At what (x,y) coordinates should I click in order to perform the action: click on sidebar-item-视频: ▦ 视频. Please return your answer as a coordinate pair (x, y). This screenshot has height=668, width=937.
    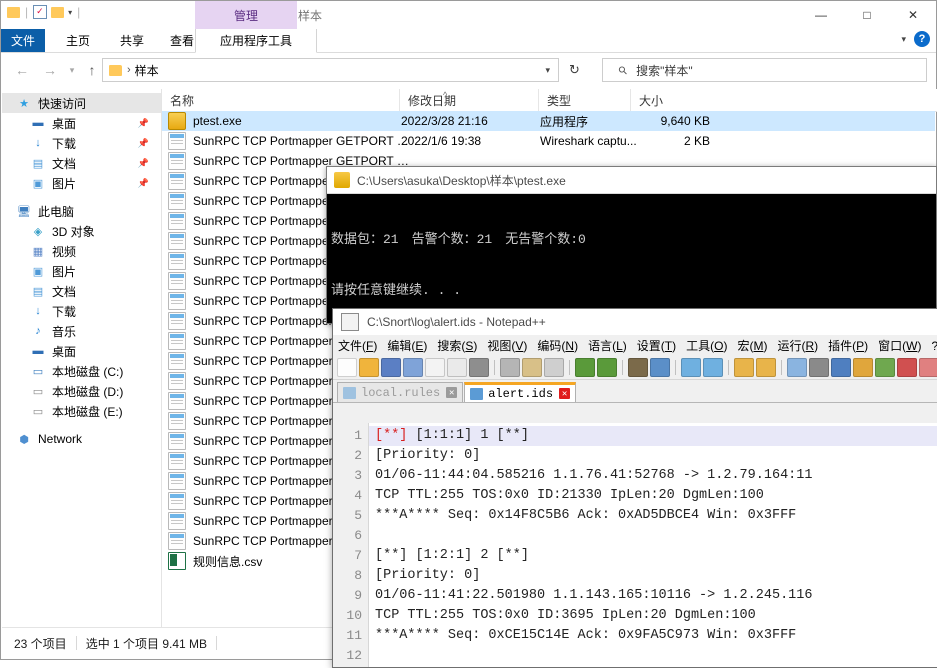
    Looking at the image, I should click on (81, 251).